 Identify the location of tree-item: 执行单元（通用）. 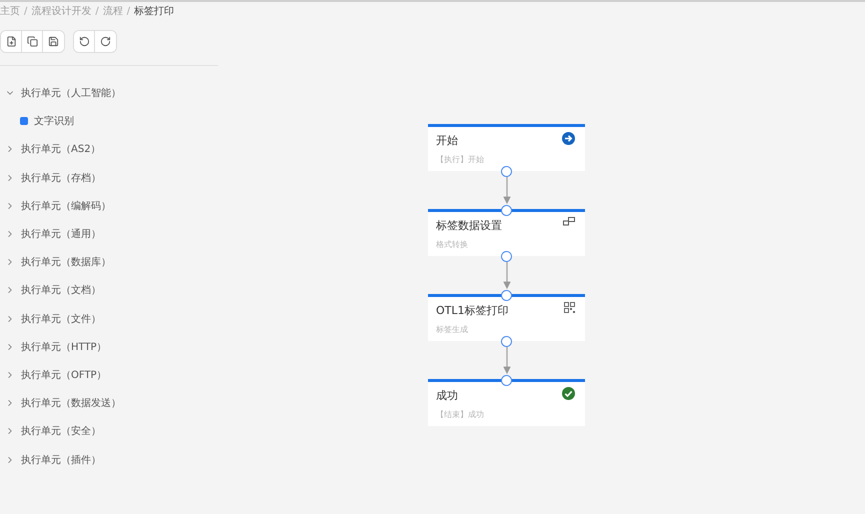
(61, 234).